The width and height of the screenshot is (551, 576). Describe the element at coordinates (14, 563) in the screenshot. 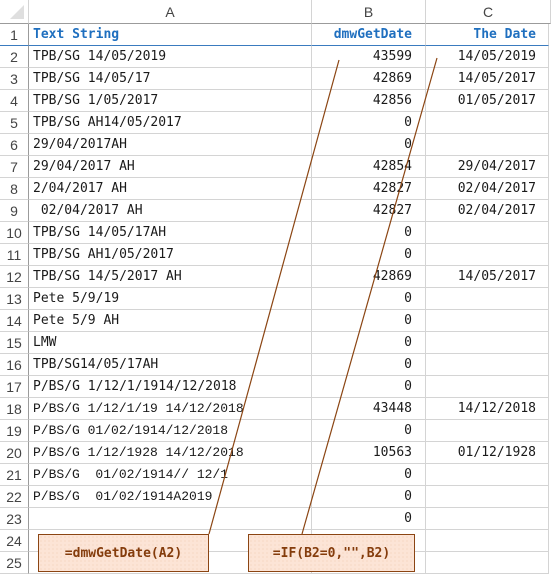

I see `row-header: 25` at that location.